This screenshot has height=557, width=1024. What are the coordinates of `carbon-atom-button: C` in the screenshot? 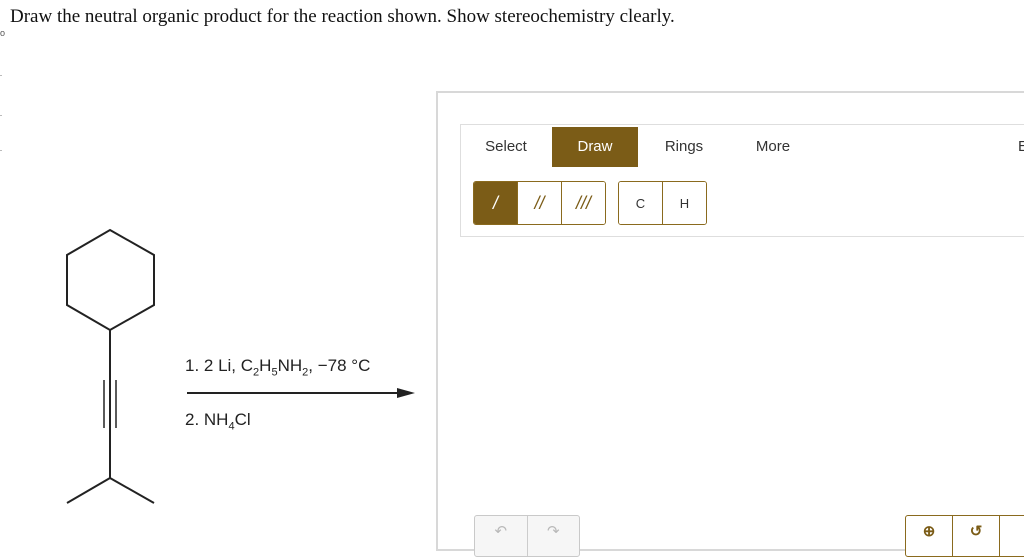 It's located at (641, 203).